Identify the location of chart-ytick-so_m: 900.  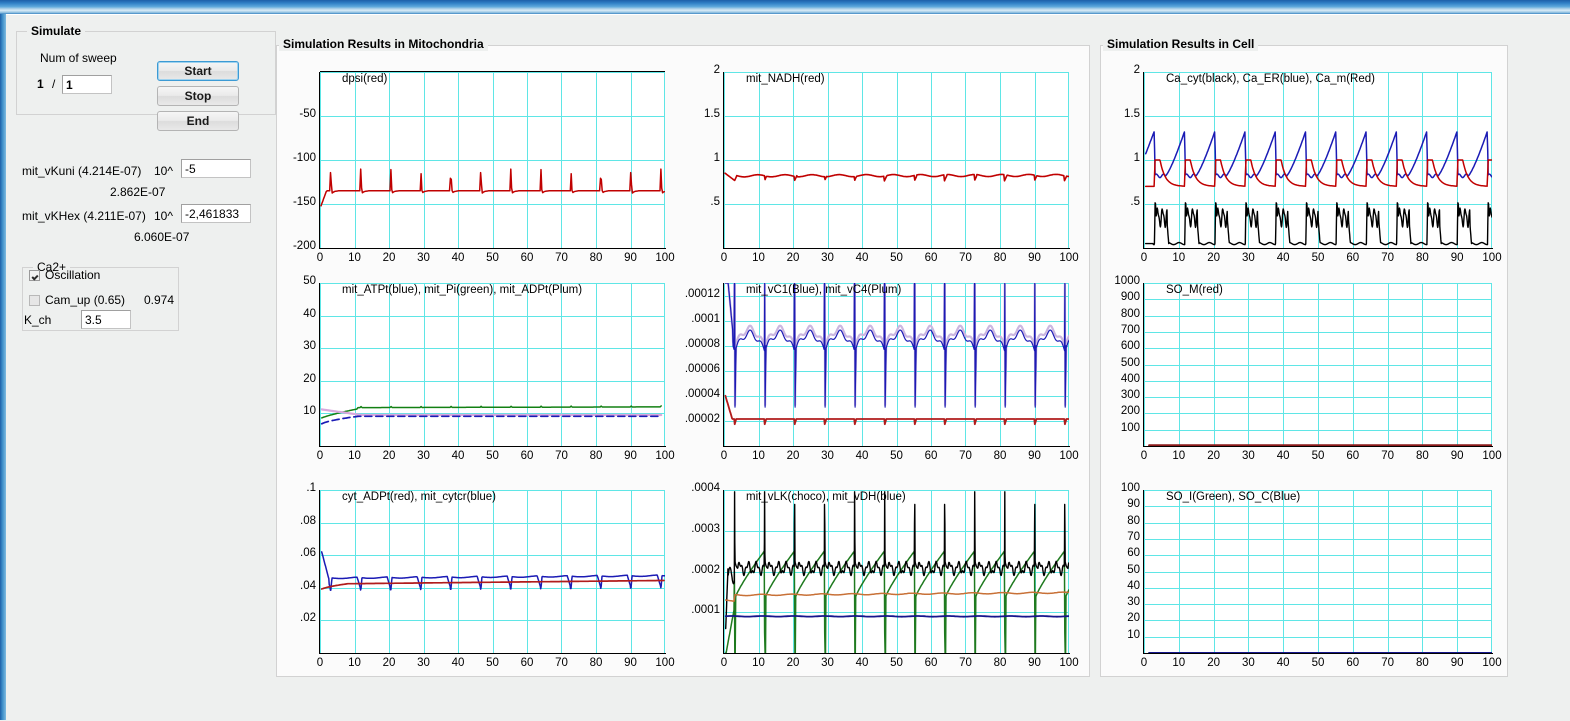
(1130, 297).